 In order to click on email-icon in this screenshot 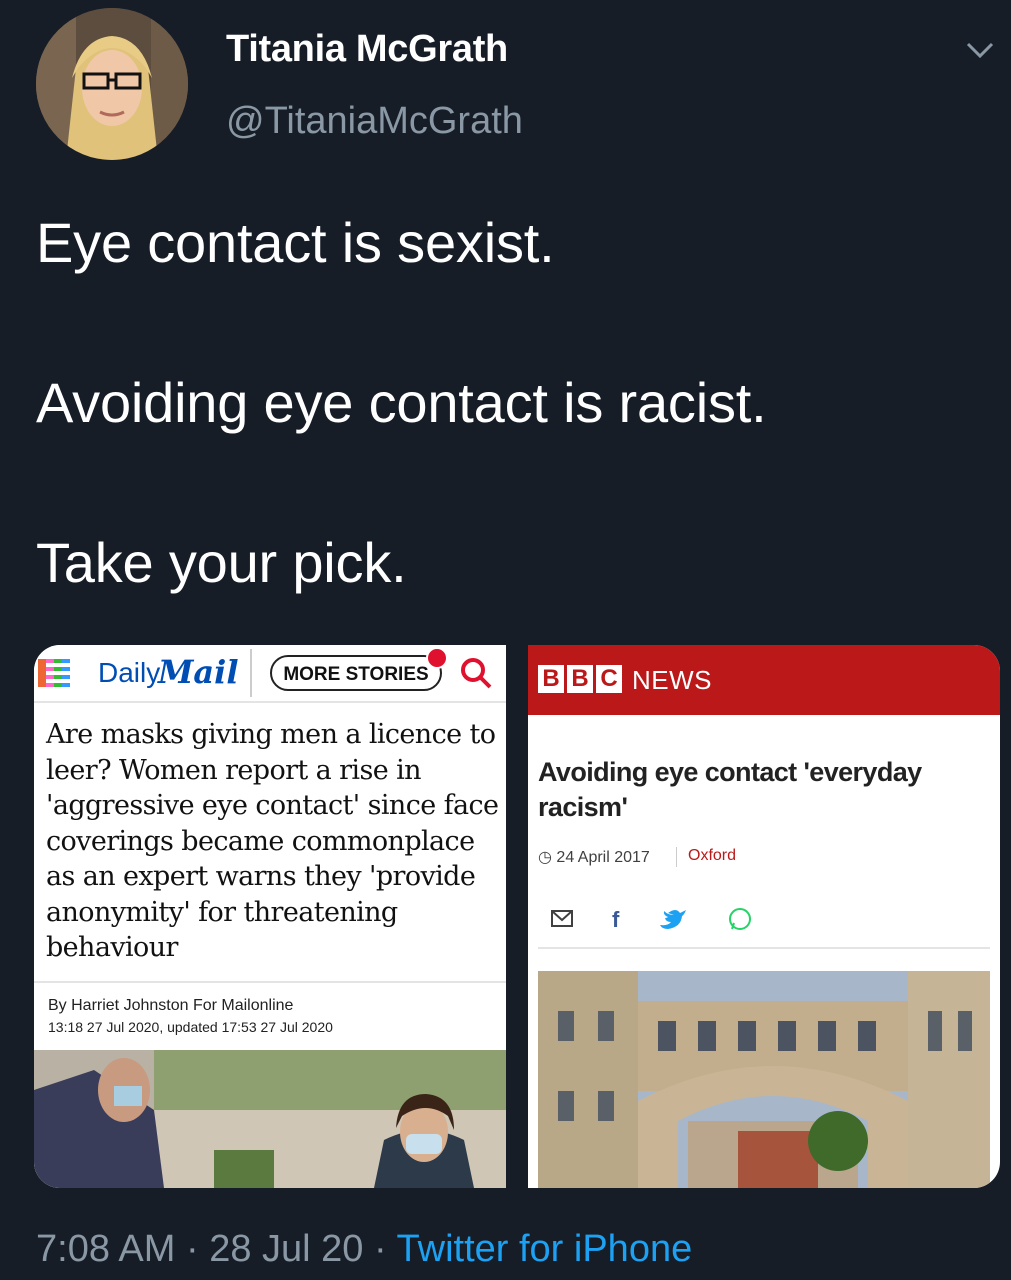, I will do `click(562, 918)`.